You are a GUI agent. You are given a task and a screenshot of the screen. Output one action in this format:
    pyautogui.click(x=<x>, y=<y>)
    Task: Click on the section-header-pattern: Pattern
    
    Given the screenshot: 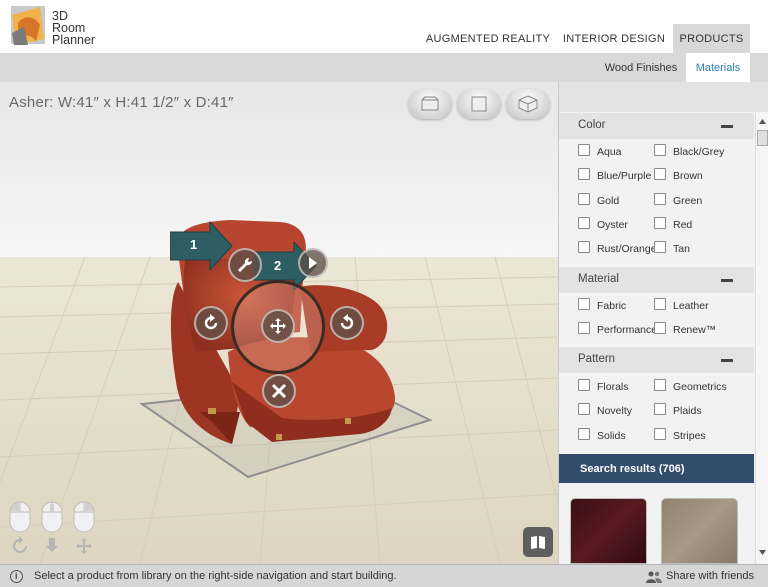 What is the action you would take?
    pyautogui.click(x=656, y=360)
    